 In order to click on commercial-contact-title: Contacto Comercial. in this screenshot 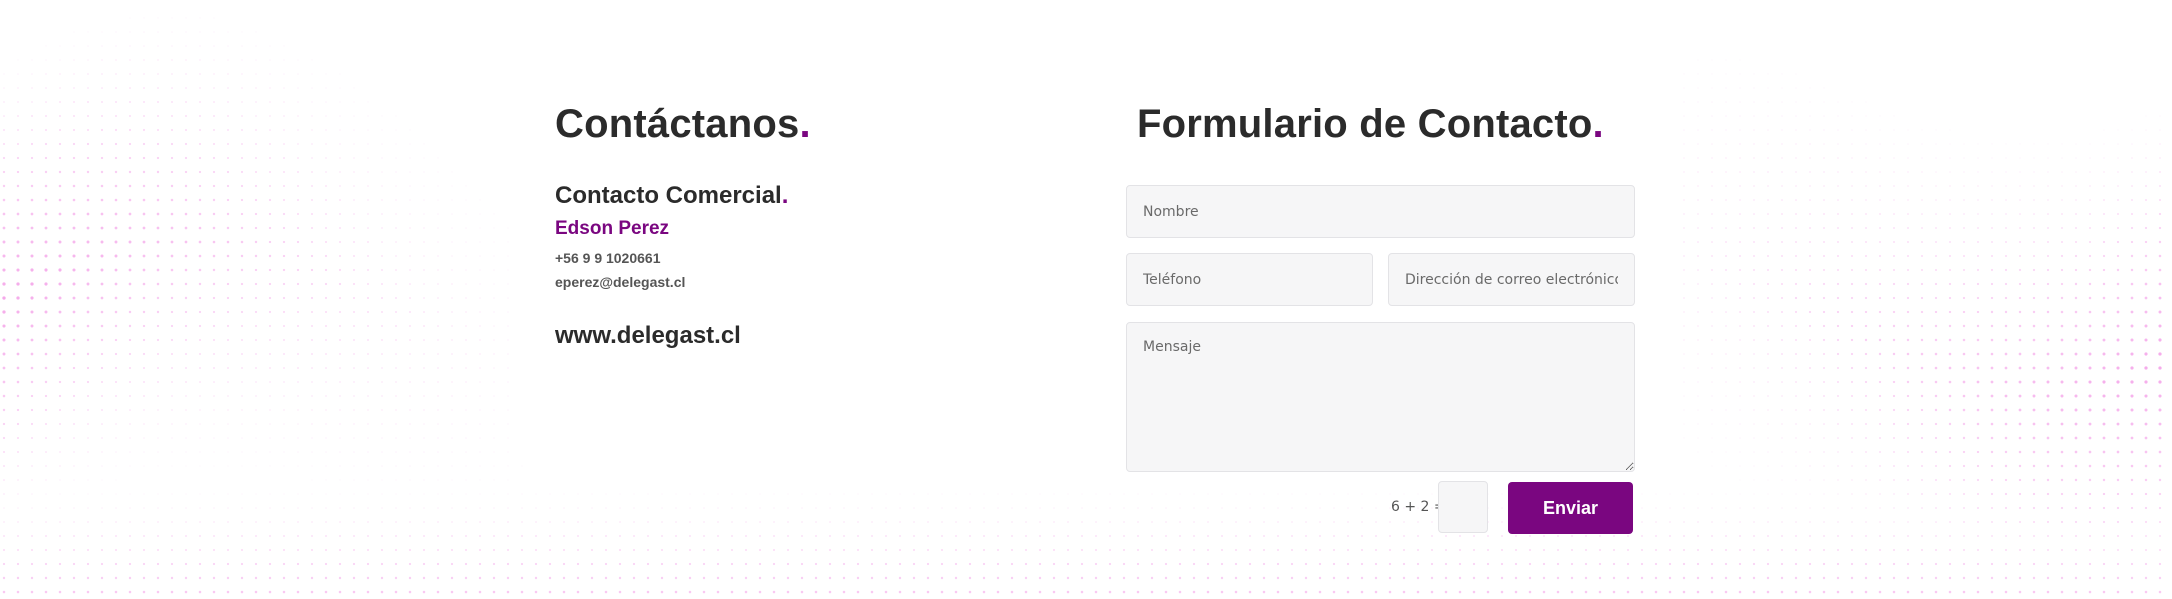, I will do `click(672, 195)`.